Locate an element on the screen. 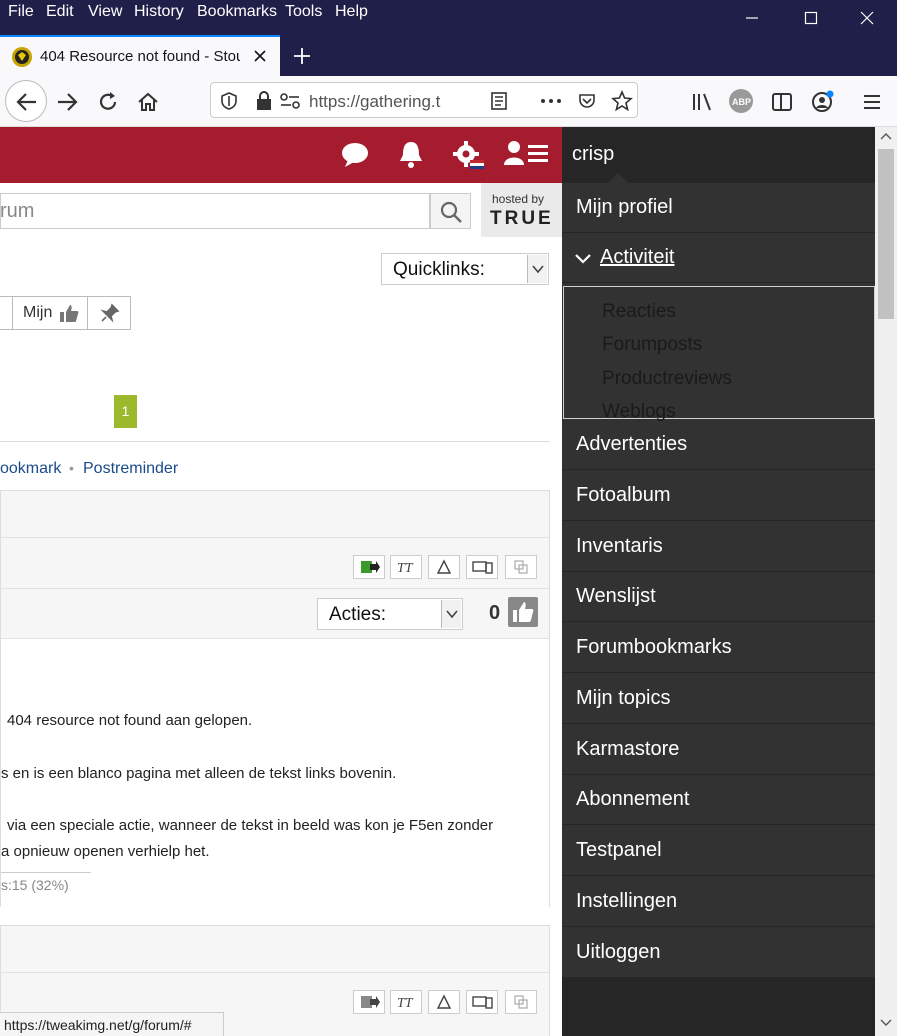 This screenshot has width=897, height=1036. quicklinks-select: Quicklinks: is located at coordinates (465, 269).